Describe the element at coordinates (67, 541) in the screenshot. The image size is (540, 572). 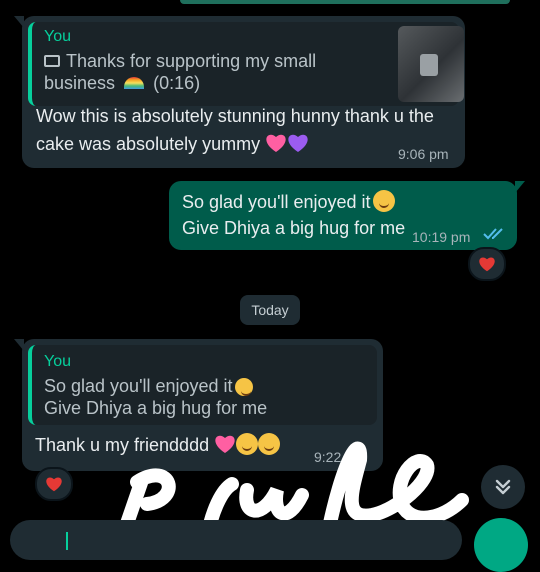
I see `input-cursor` at that location.